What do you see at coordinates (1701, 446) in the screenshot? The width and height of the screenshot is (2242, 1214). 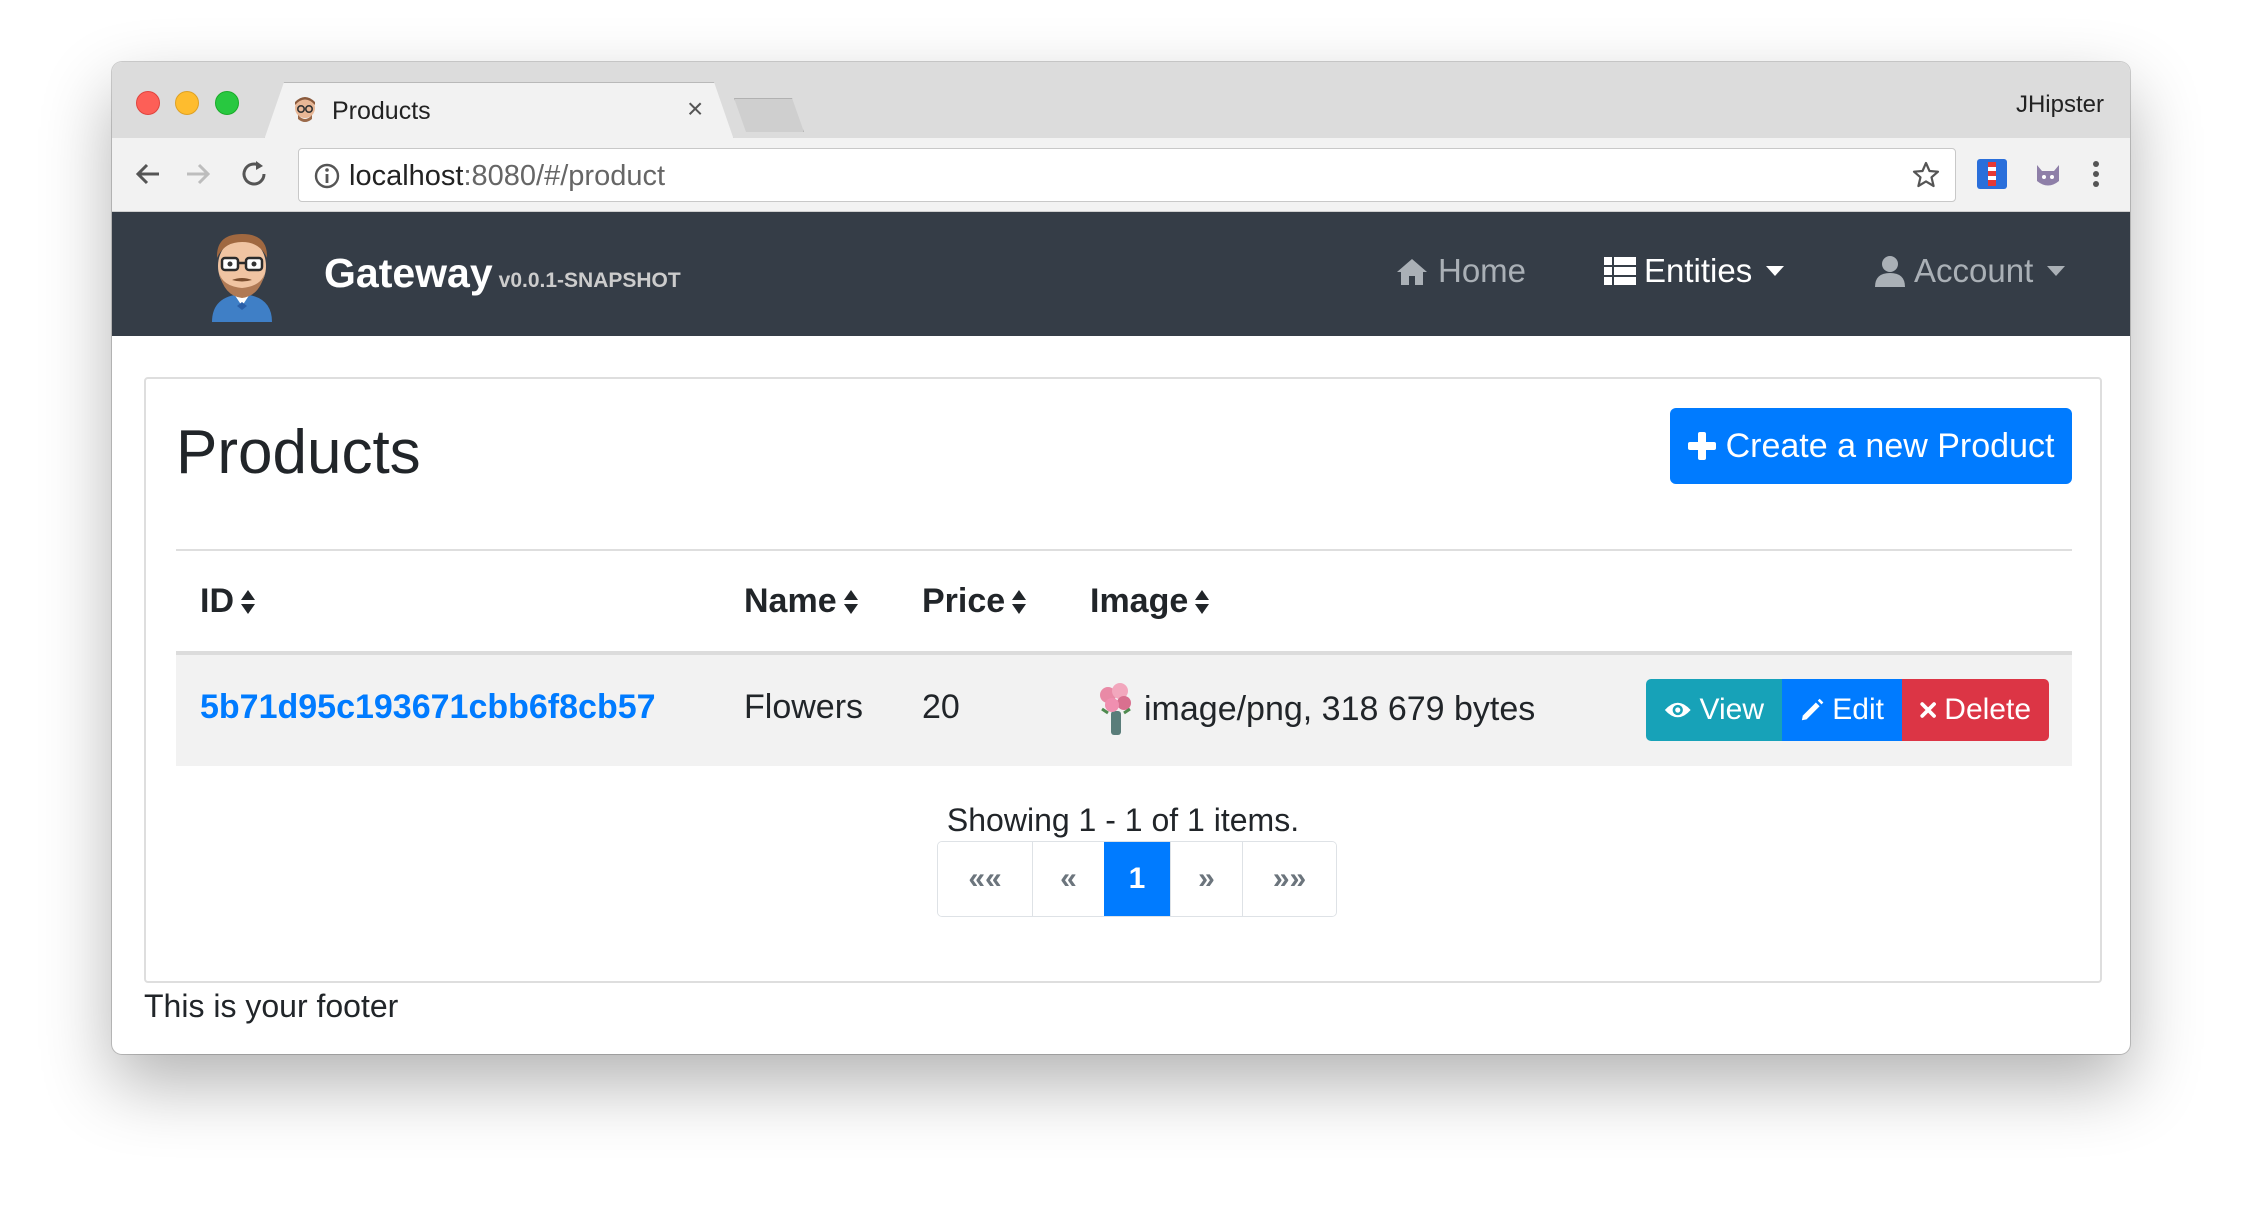 I see `plus-icon` at bounding box center [1701, 446].